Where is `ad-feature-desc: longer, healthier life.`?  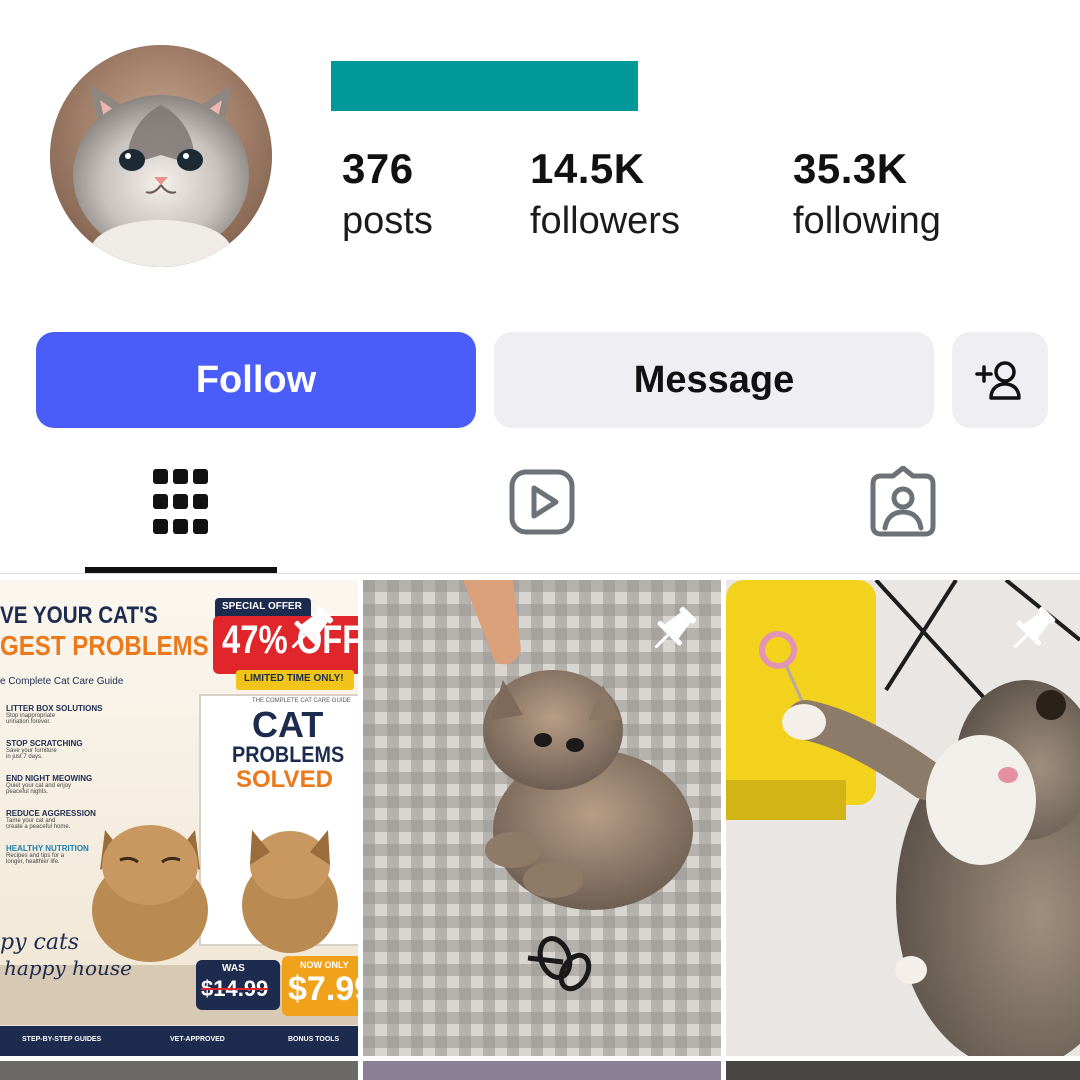 ad-feature-desc: longer, healthier life. is located at coordinates (33, 862).